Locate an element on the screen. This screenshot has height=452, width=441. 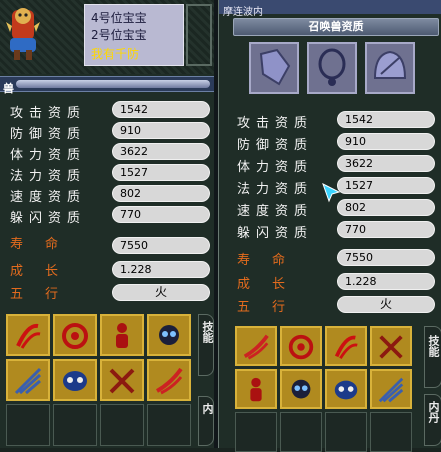
claw-skill-icon is located at coordinates (346, 347).